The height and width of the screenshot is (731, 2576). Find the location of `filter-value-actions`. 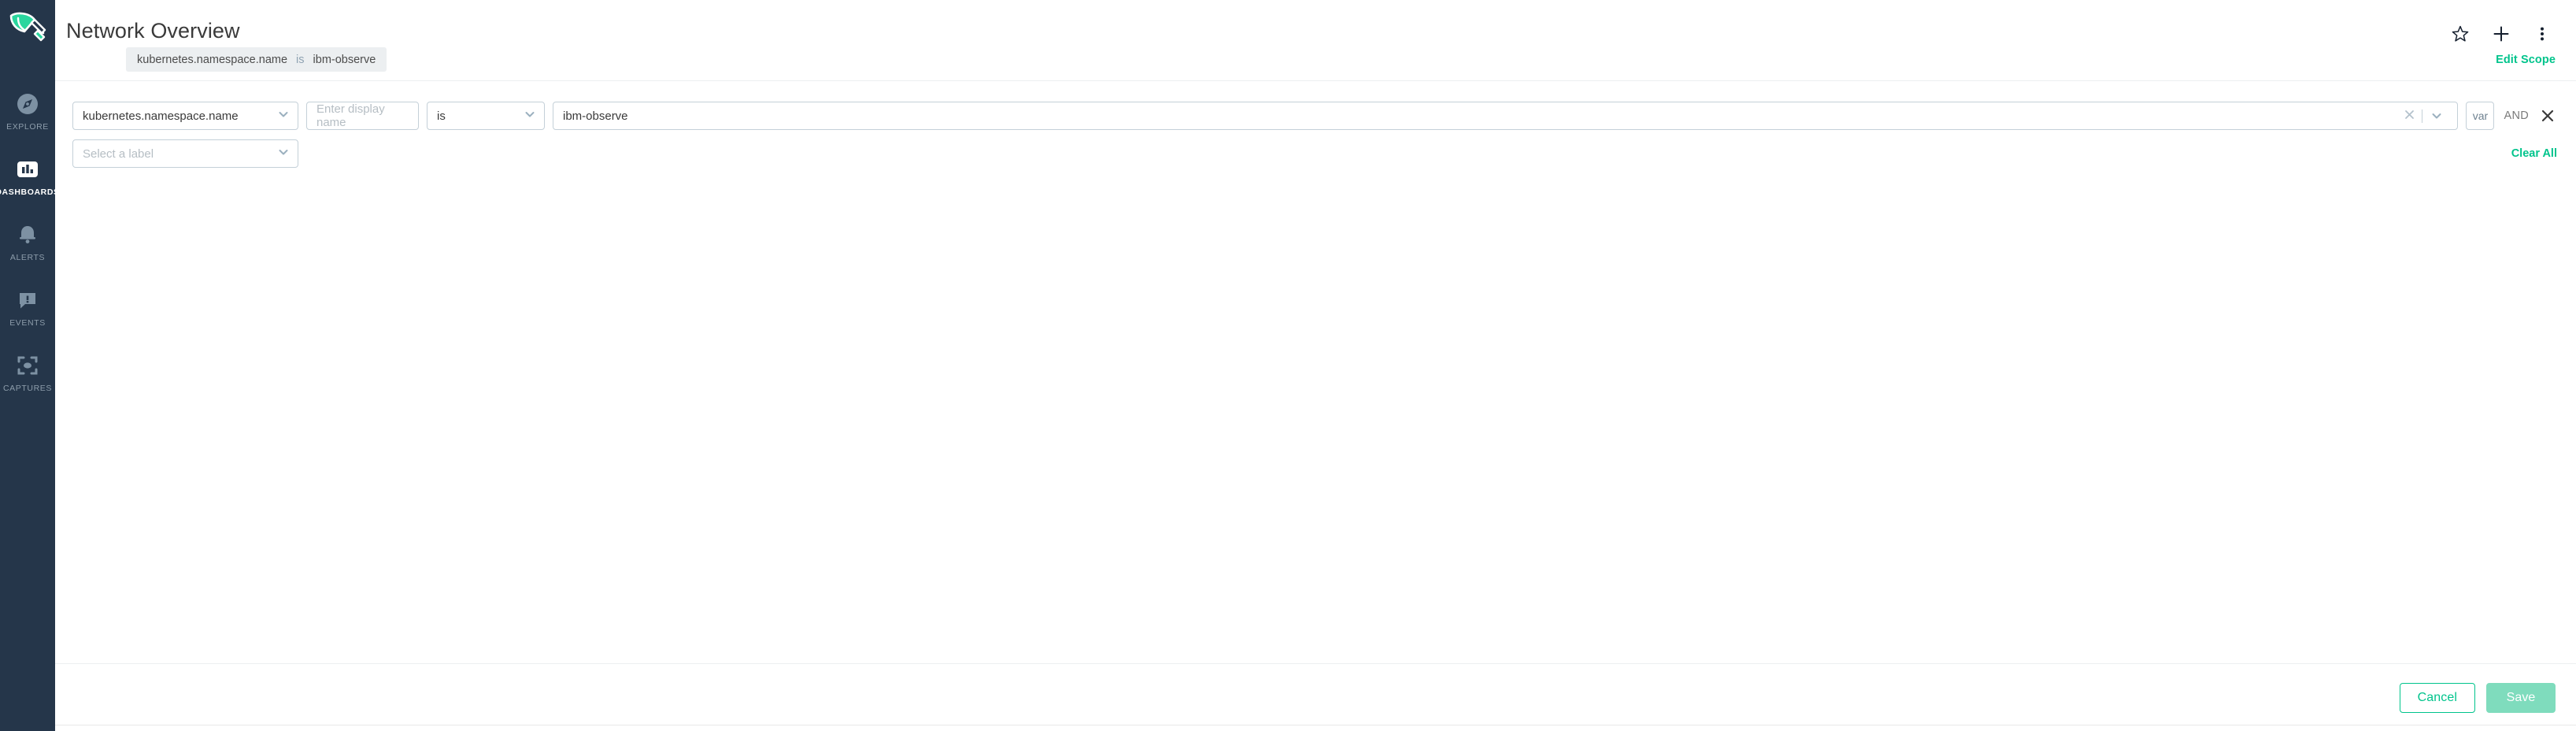

filter-value-actions is located at coordinates (2422, 116).